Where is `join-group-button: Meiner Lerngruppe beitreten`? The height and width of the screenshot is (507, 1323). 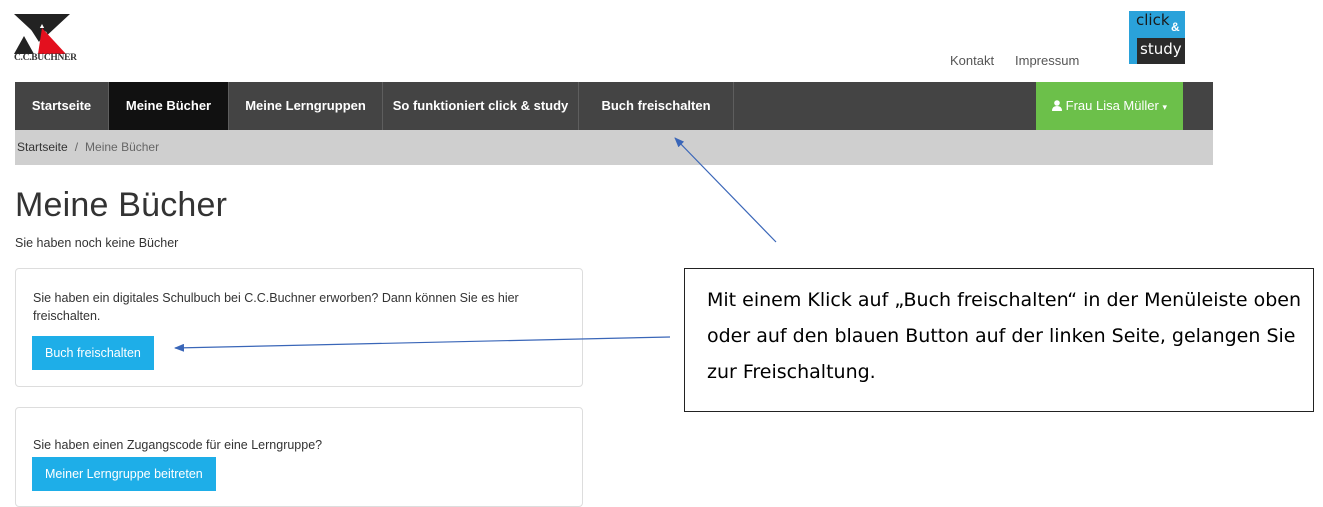 join-group-button: Meiner Lerngruppe beitreten is located at coordinates (124, 474).